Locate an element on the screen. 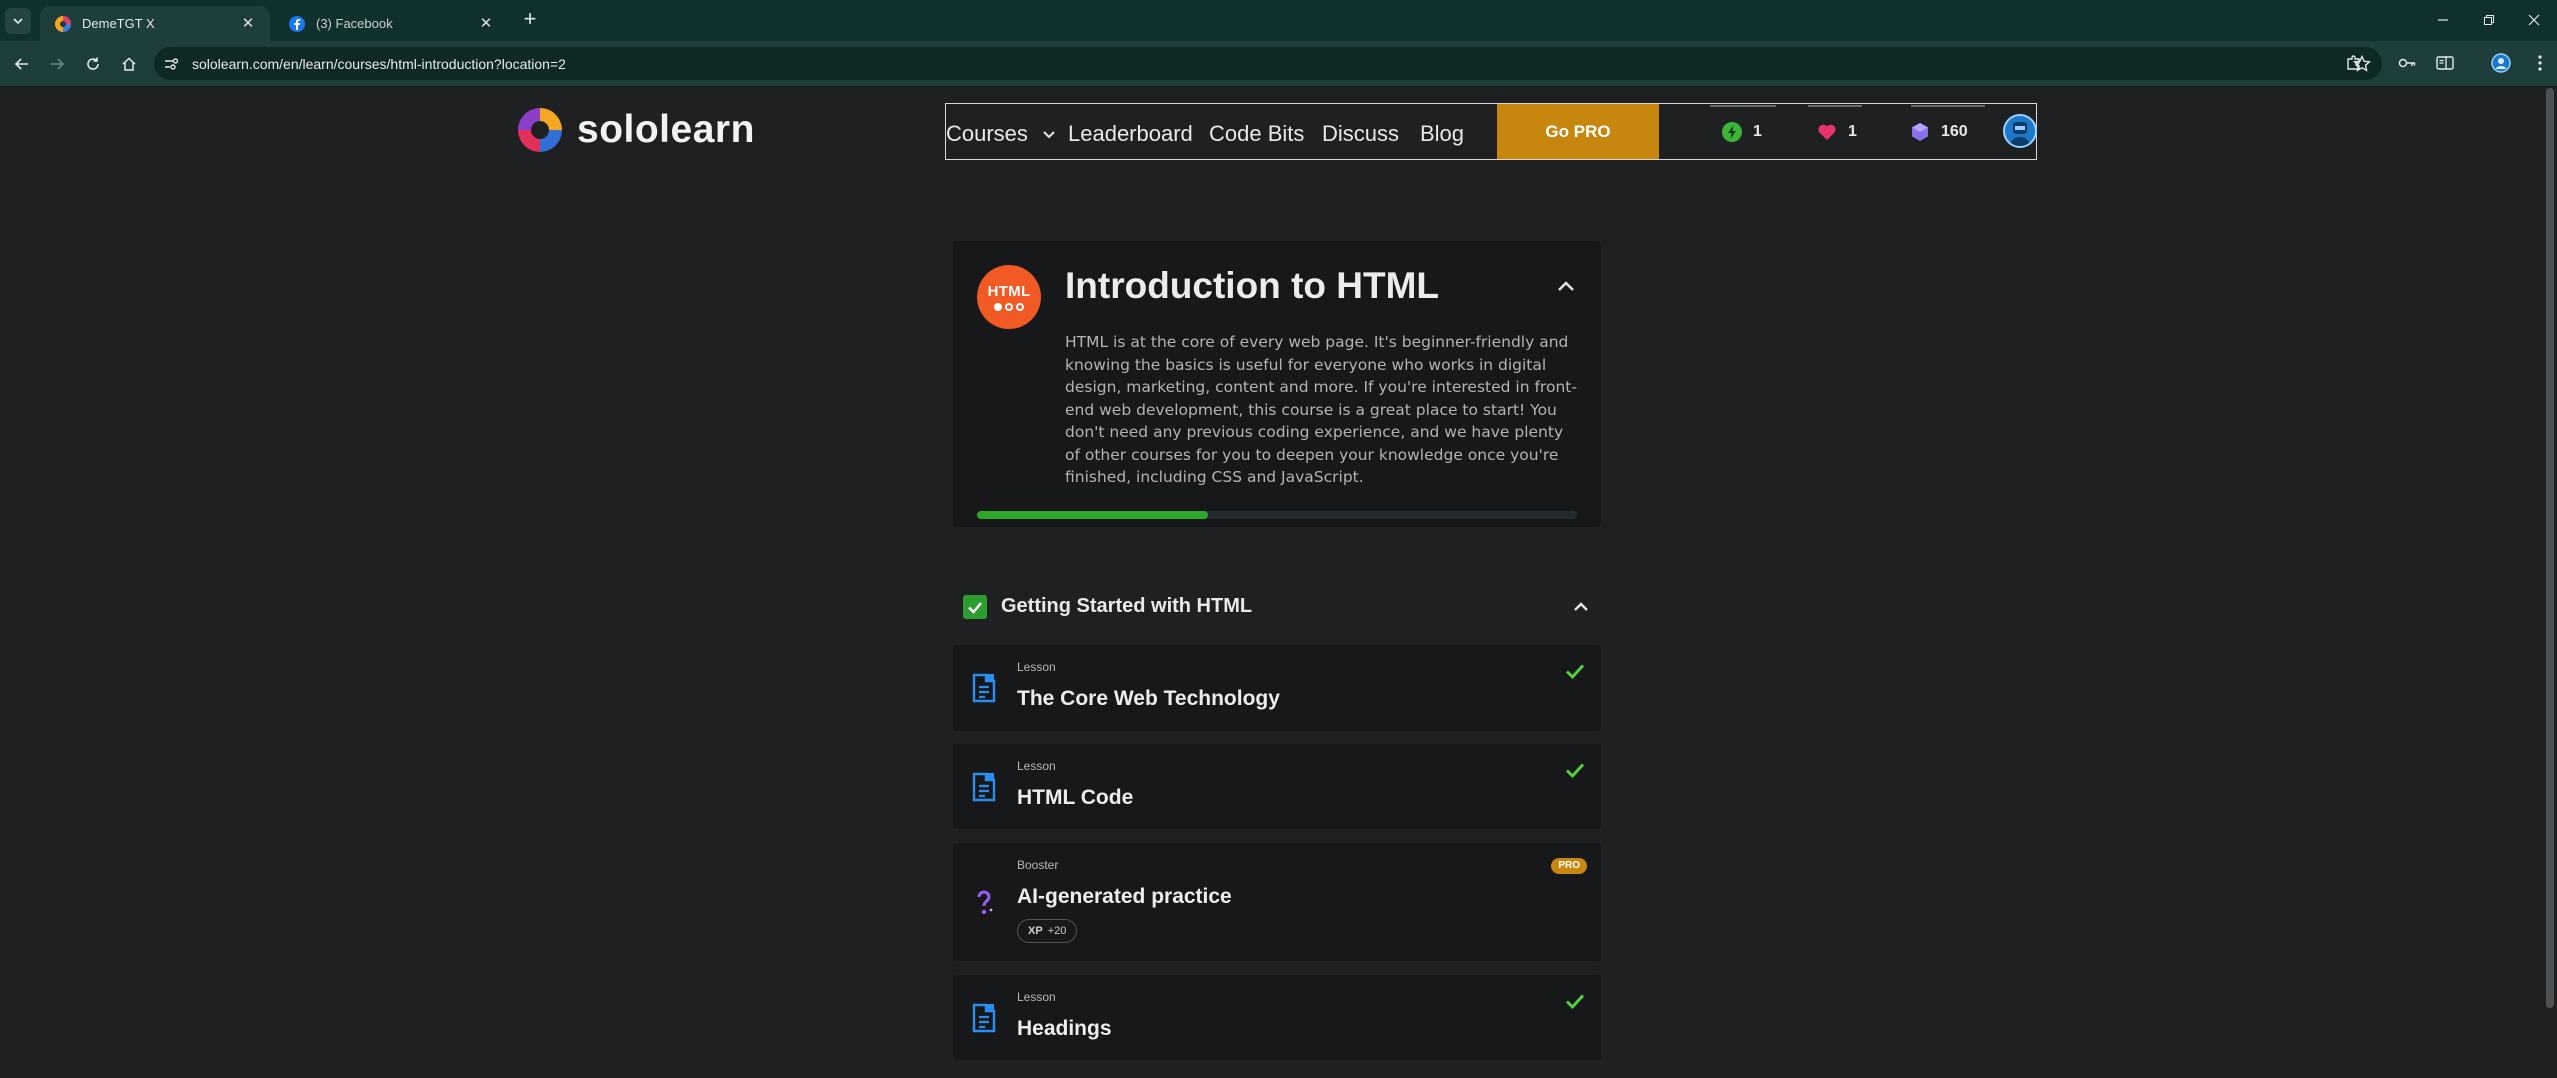 This screenshot has width=2557, height=1078. extensions-button is located at coordinates (2354, 63).